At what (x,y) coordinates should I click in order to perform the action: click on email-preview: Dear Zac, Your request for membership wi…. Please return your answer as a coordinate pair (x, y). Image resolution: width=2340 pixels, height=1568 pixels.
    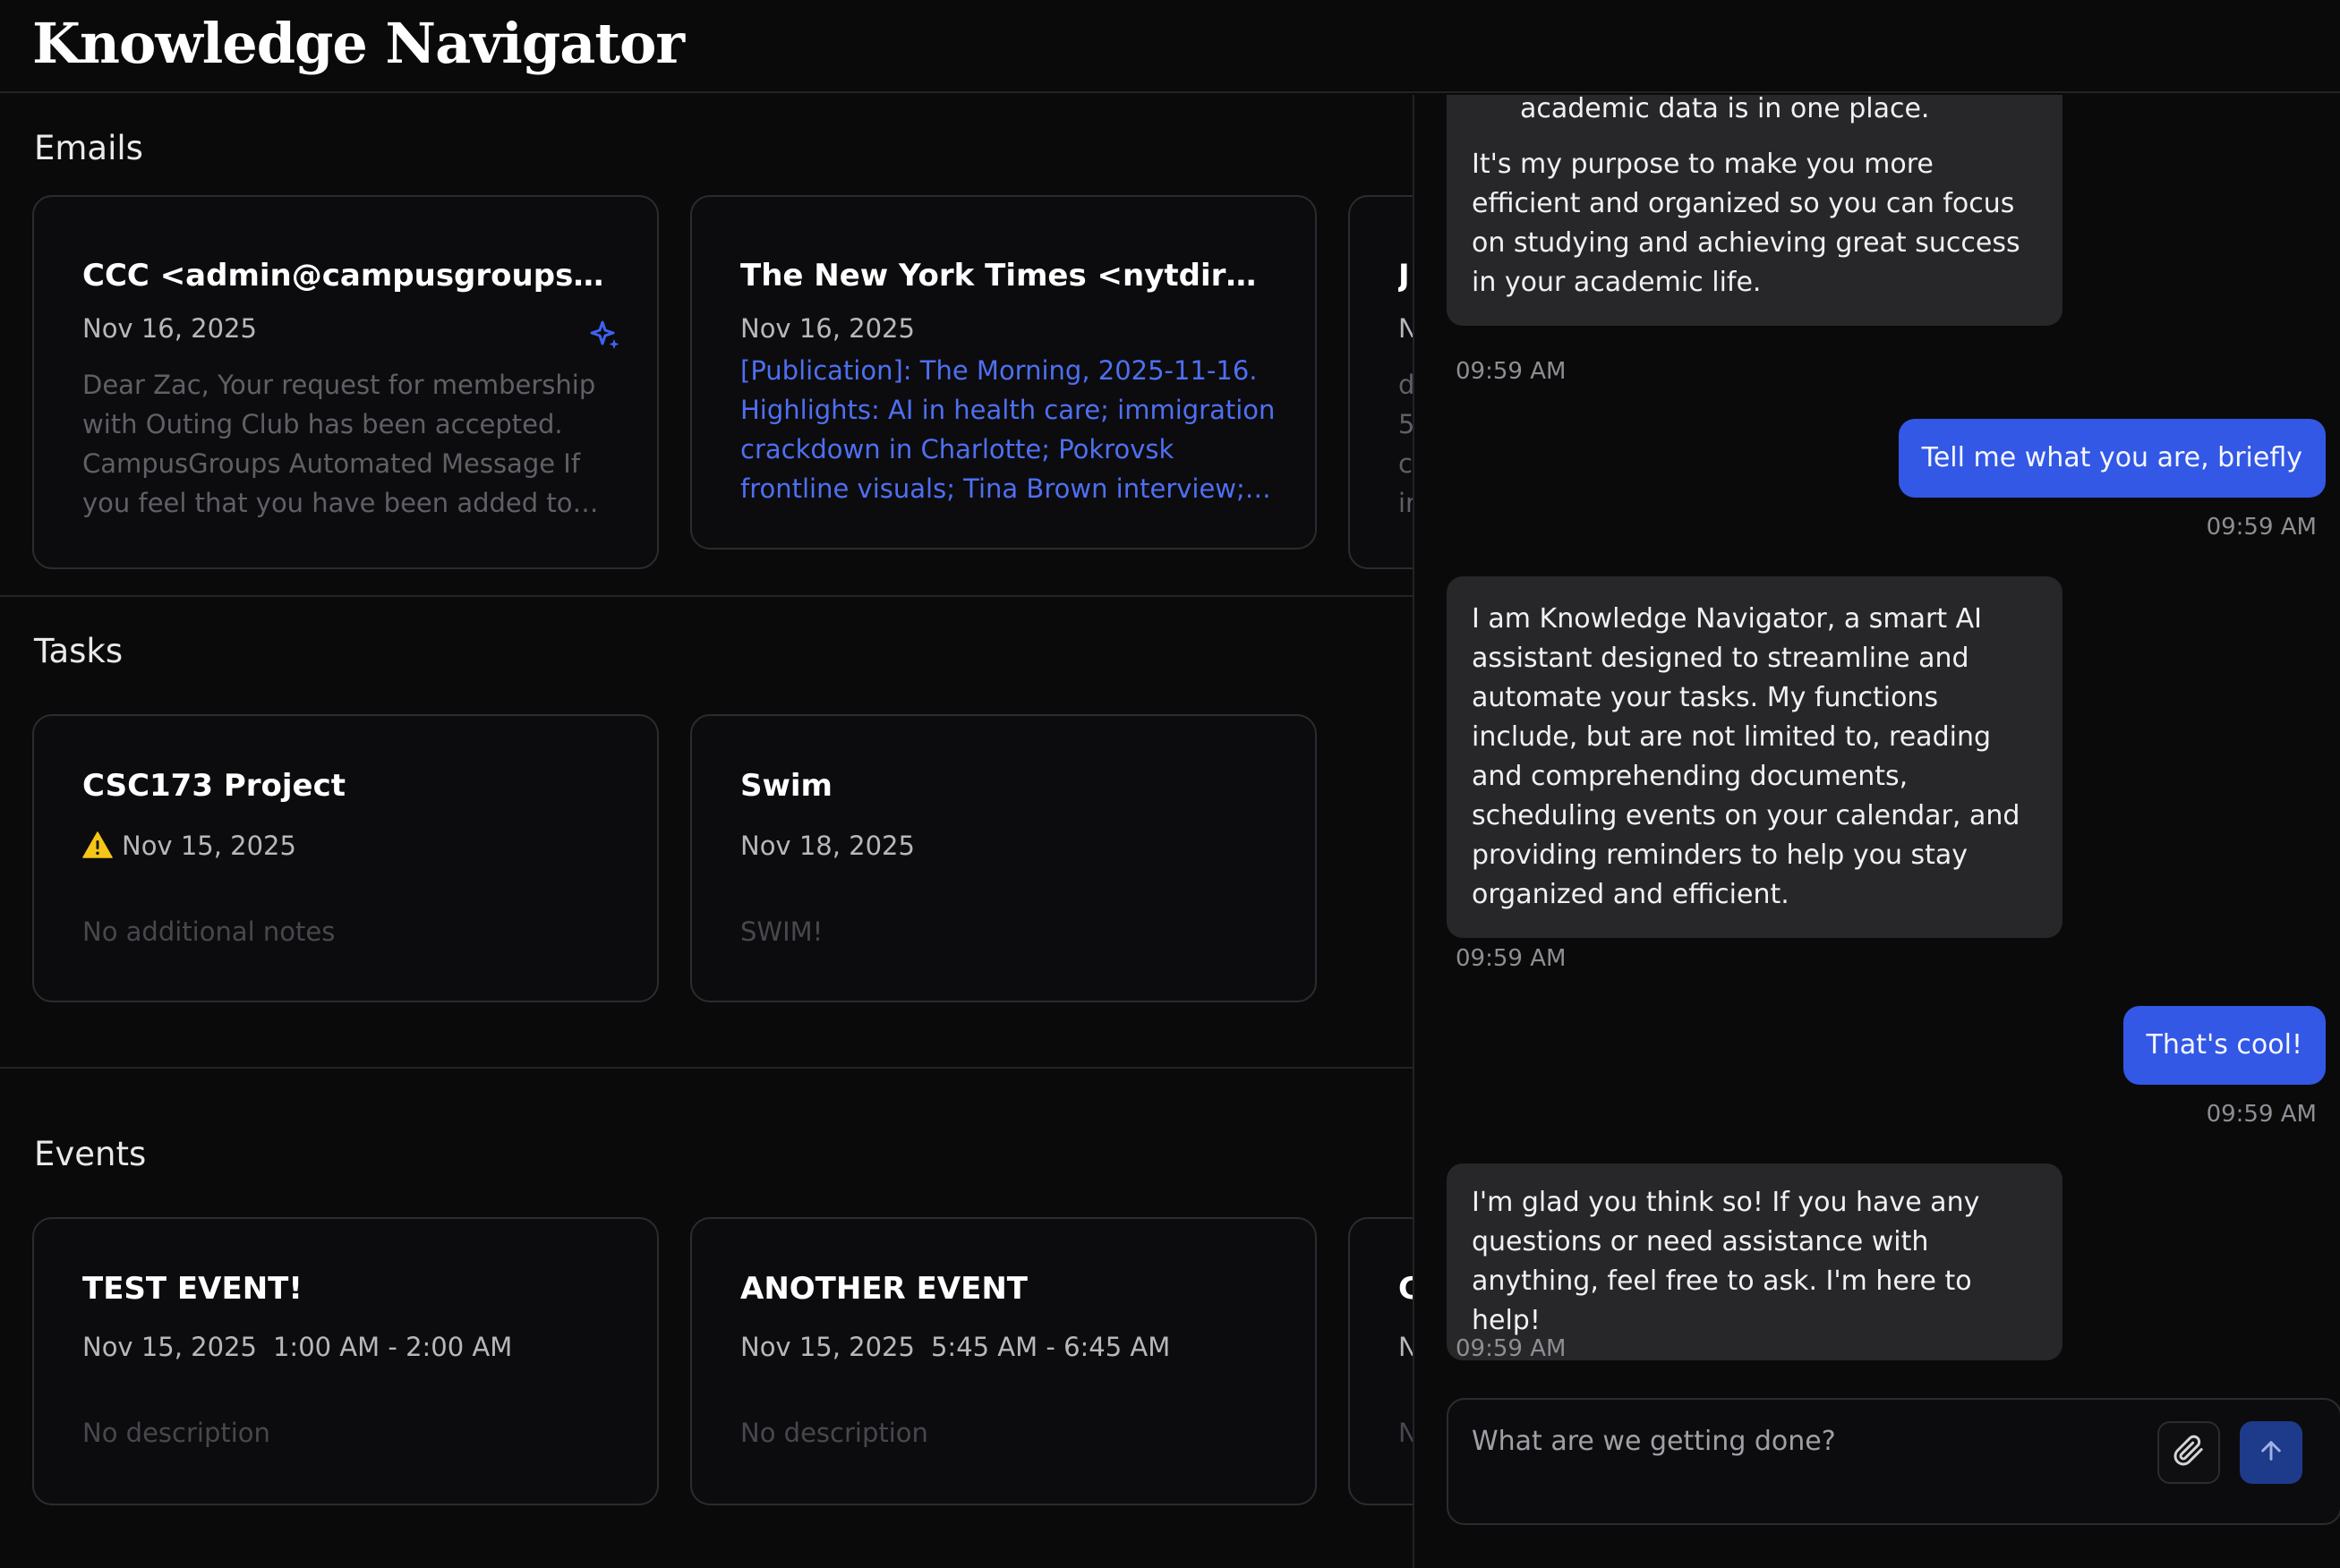
    Looking at the image, I should click on (339, 444).